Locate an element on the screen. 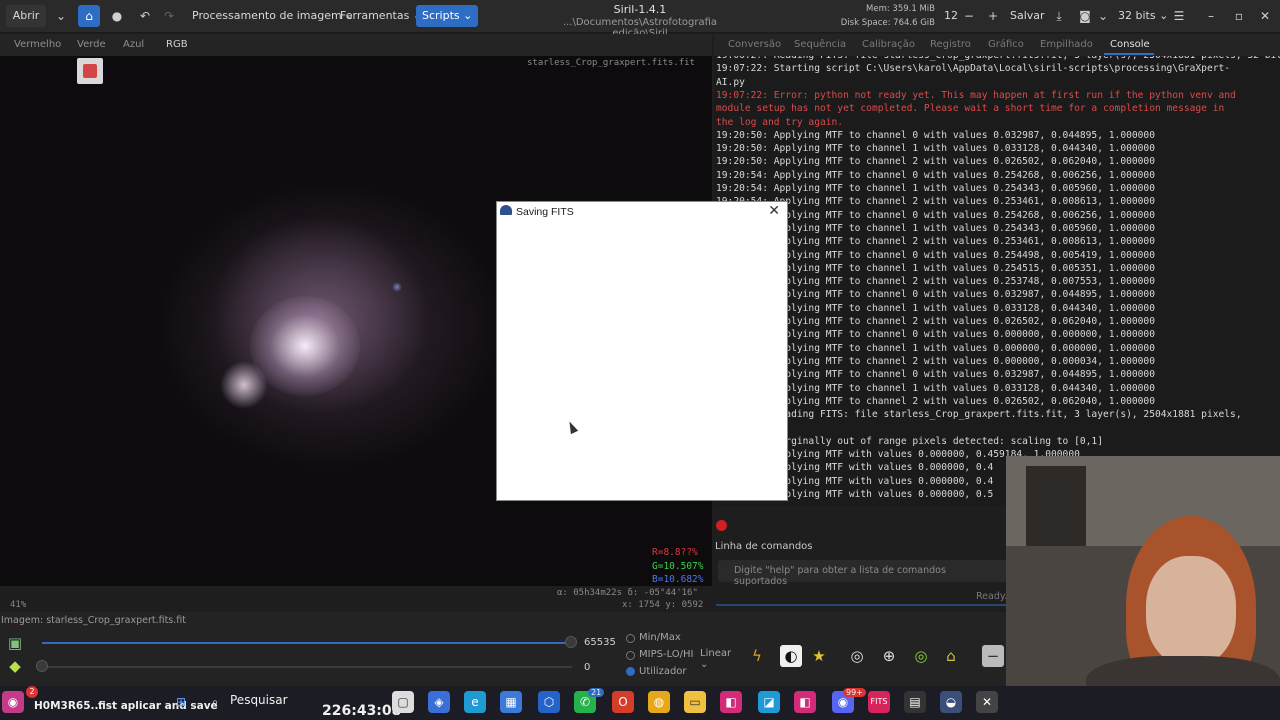  low-slider-knob is located at coordinates (42, 666).